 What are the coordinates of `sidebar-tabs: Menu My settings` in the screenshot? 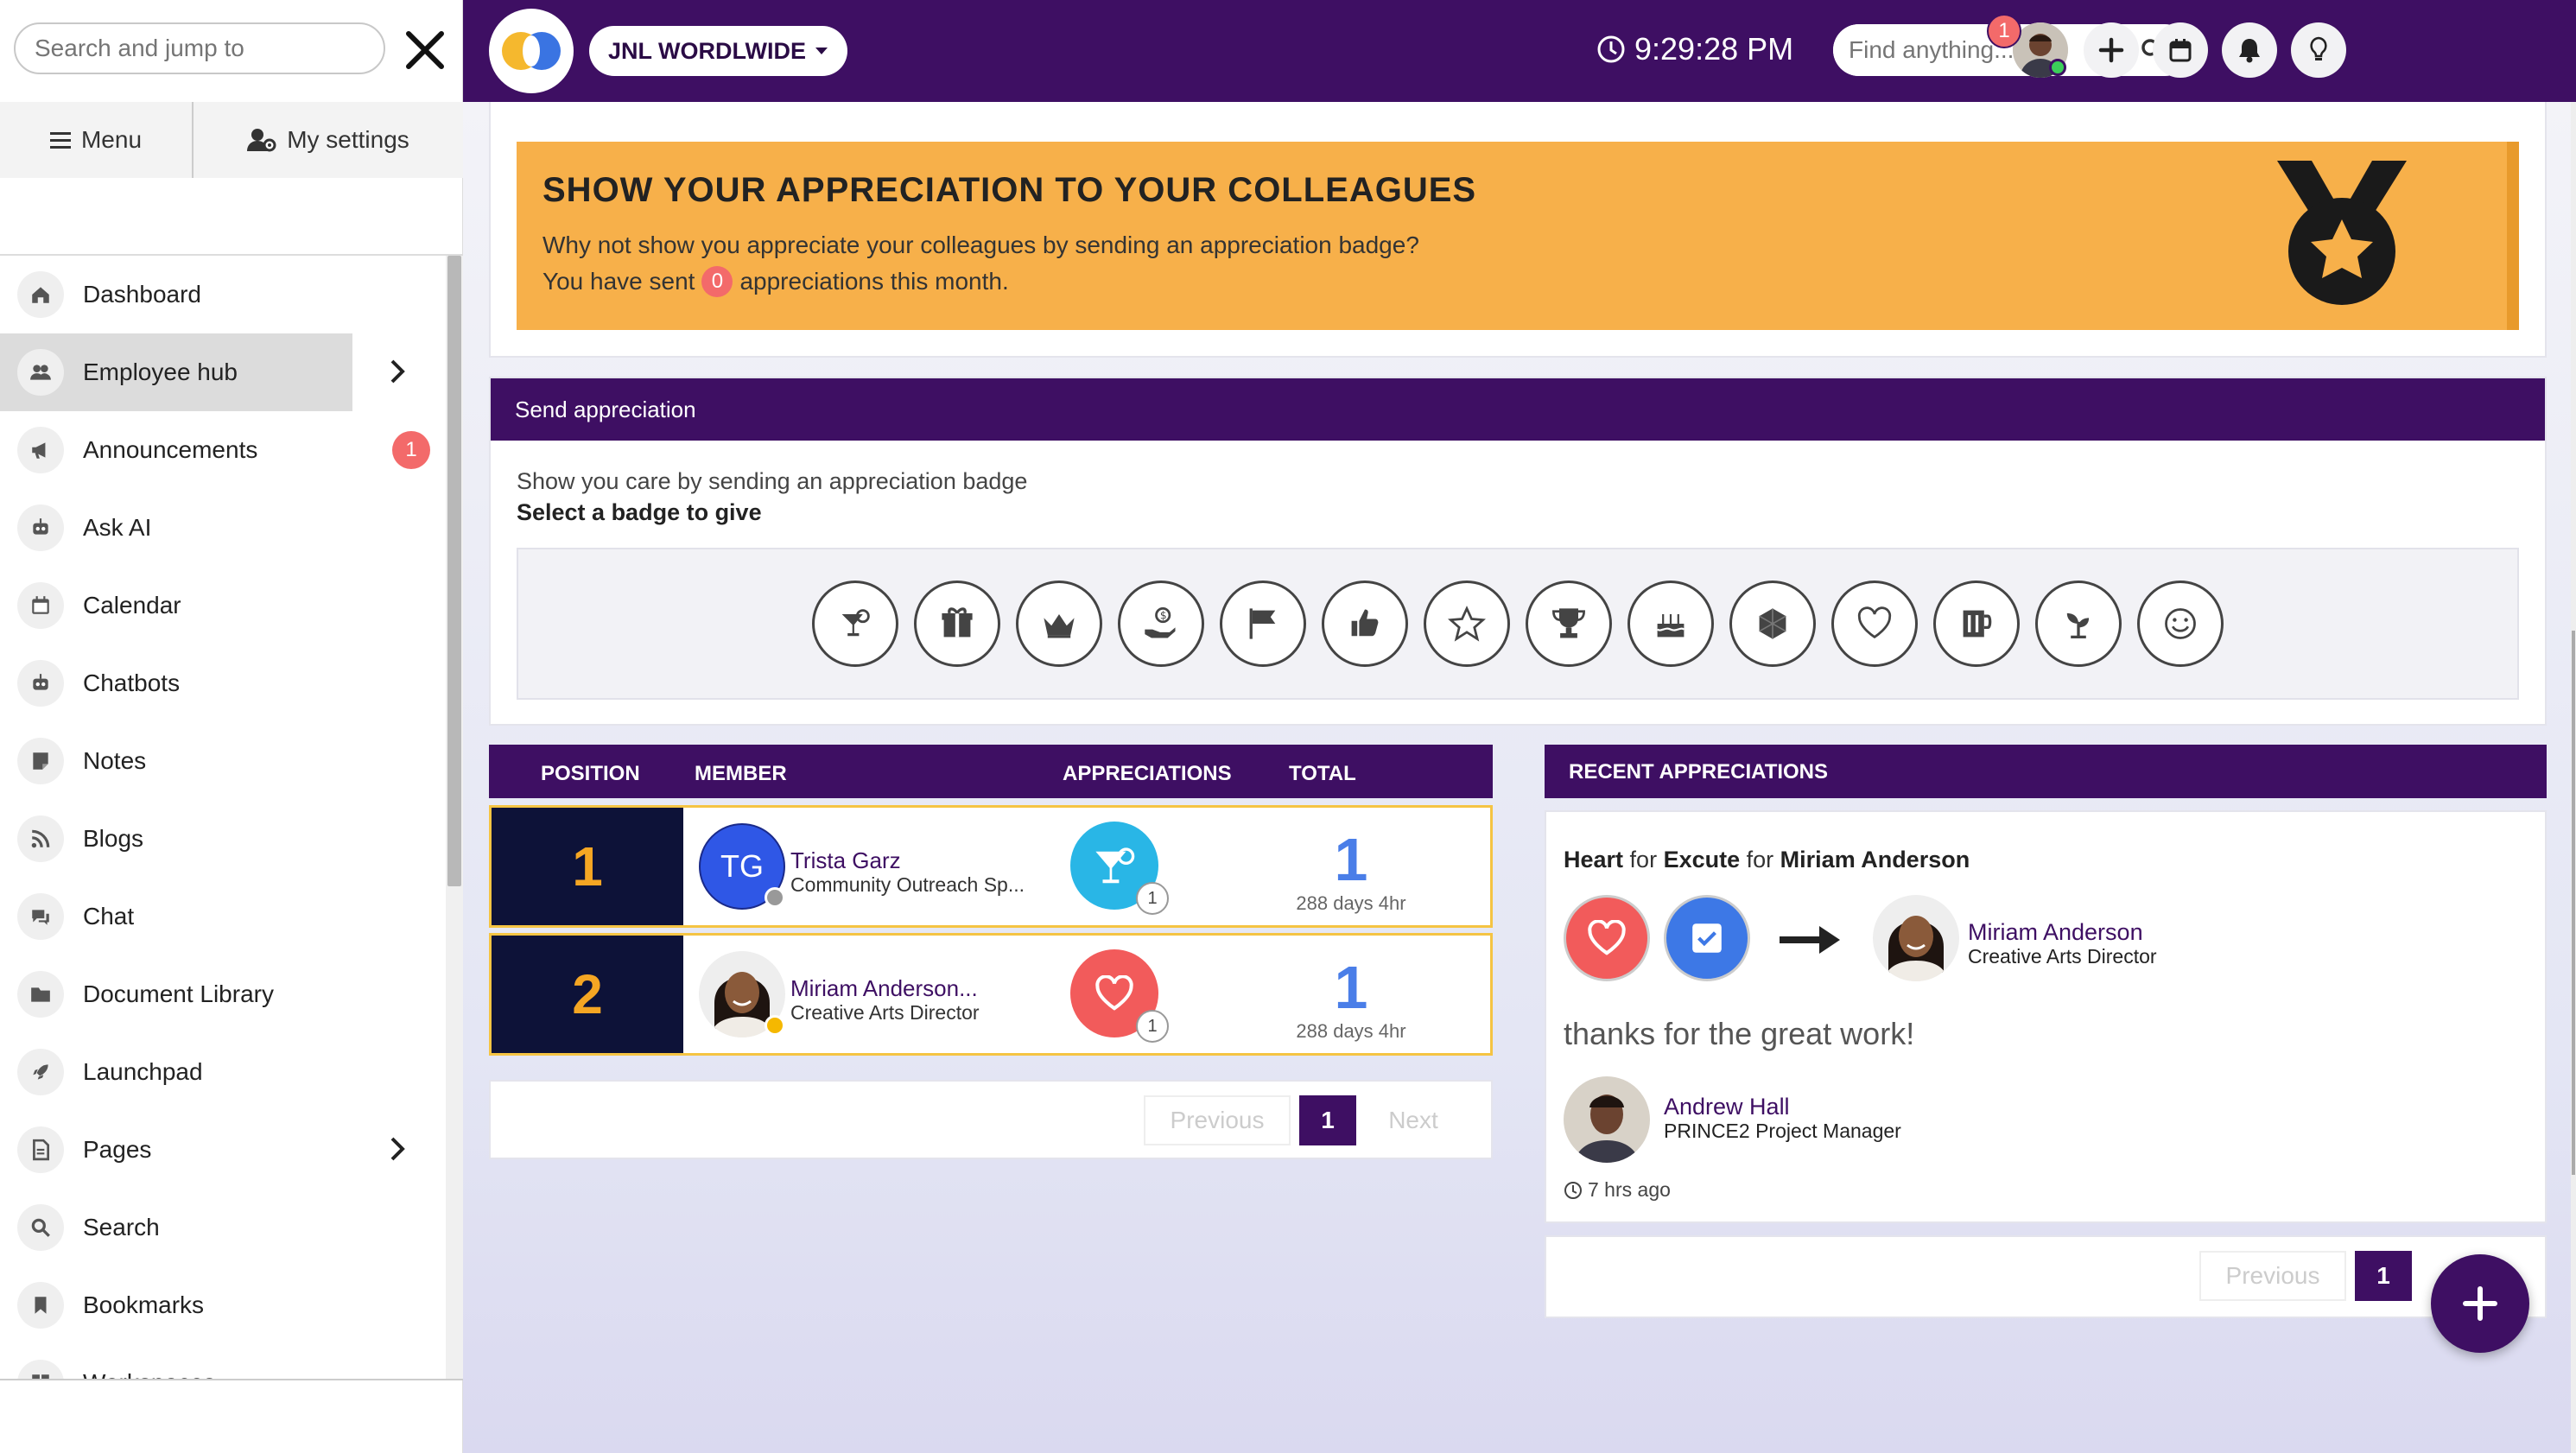 It's located at (231, 140).